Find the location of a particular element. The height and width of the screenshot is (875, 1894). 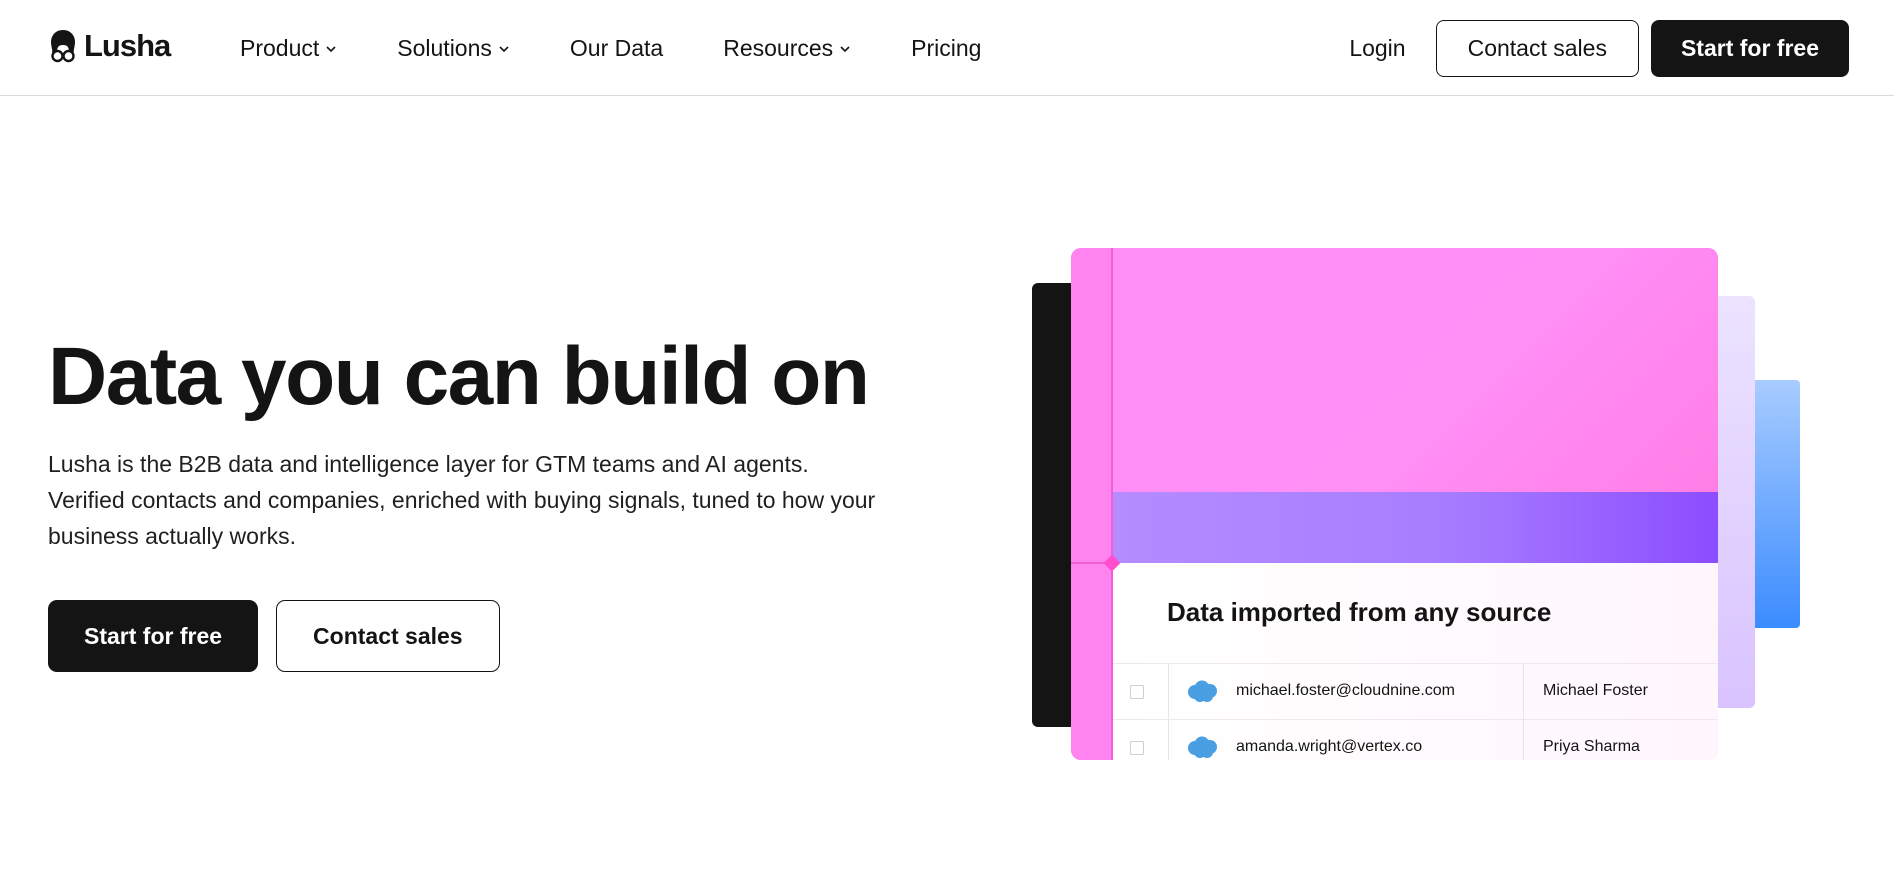

hero-title: Data you can build on is located at coordinates (459, 376).